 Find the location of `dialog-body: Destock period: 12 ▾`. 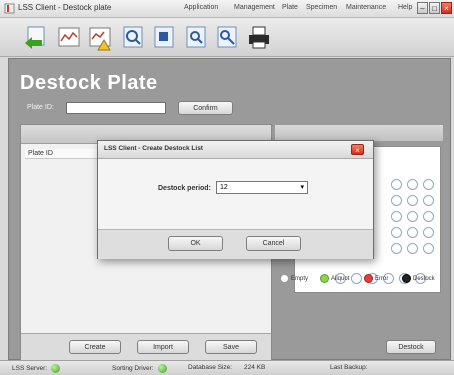

dialog-body: Destock period: 12 ▾ is located at coordinates (235, 194).